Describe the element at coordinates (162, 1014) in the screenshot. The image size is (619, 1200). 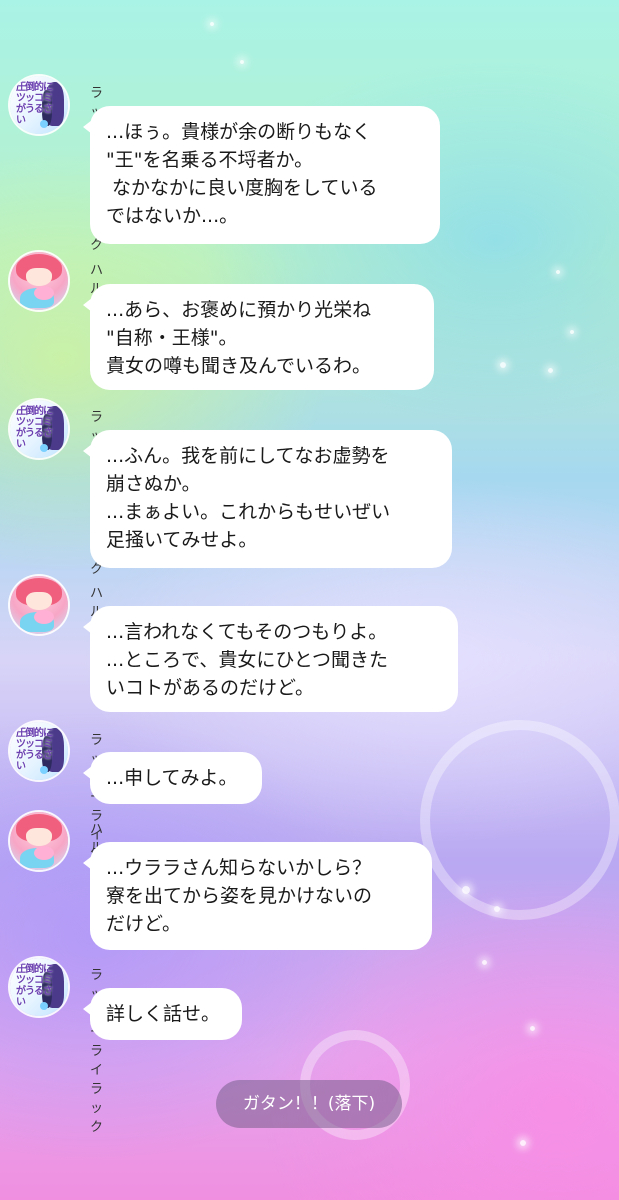
I see `message-bubble: 詳しく話せ。` at that location.